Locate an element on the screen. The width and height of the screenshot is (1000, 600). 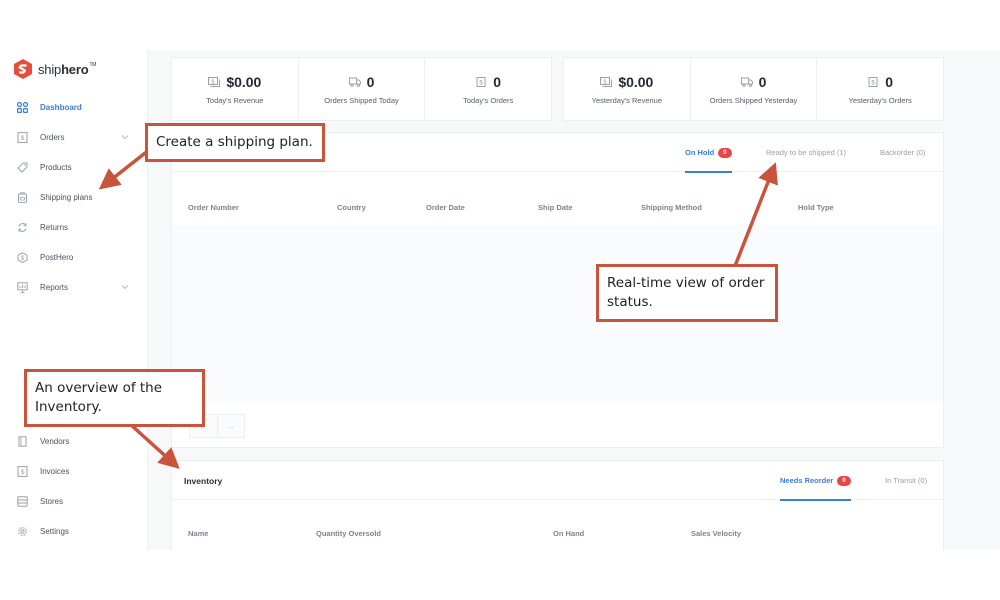
dollar-receipt-icon: $ is located at coordinates (22, 137).